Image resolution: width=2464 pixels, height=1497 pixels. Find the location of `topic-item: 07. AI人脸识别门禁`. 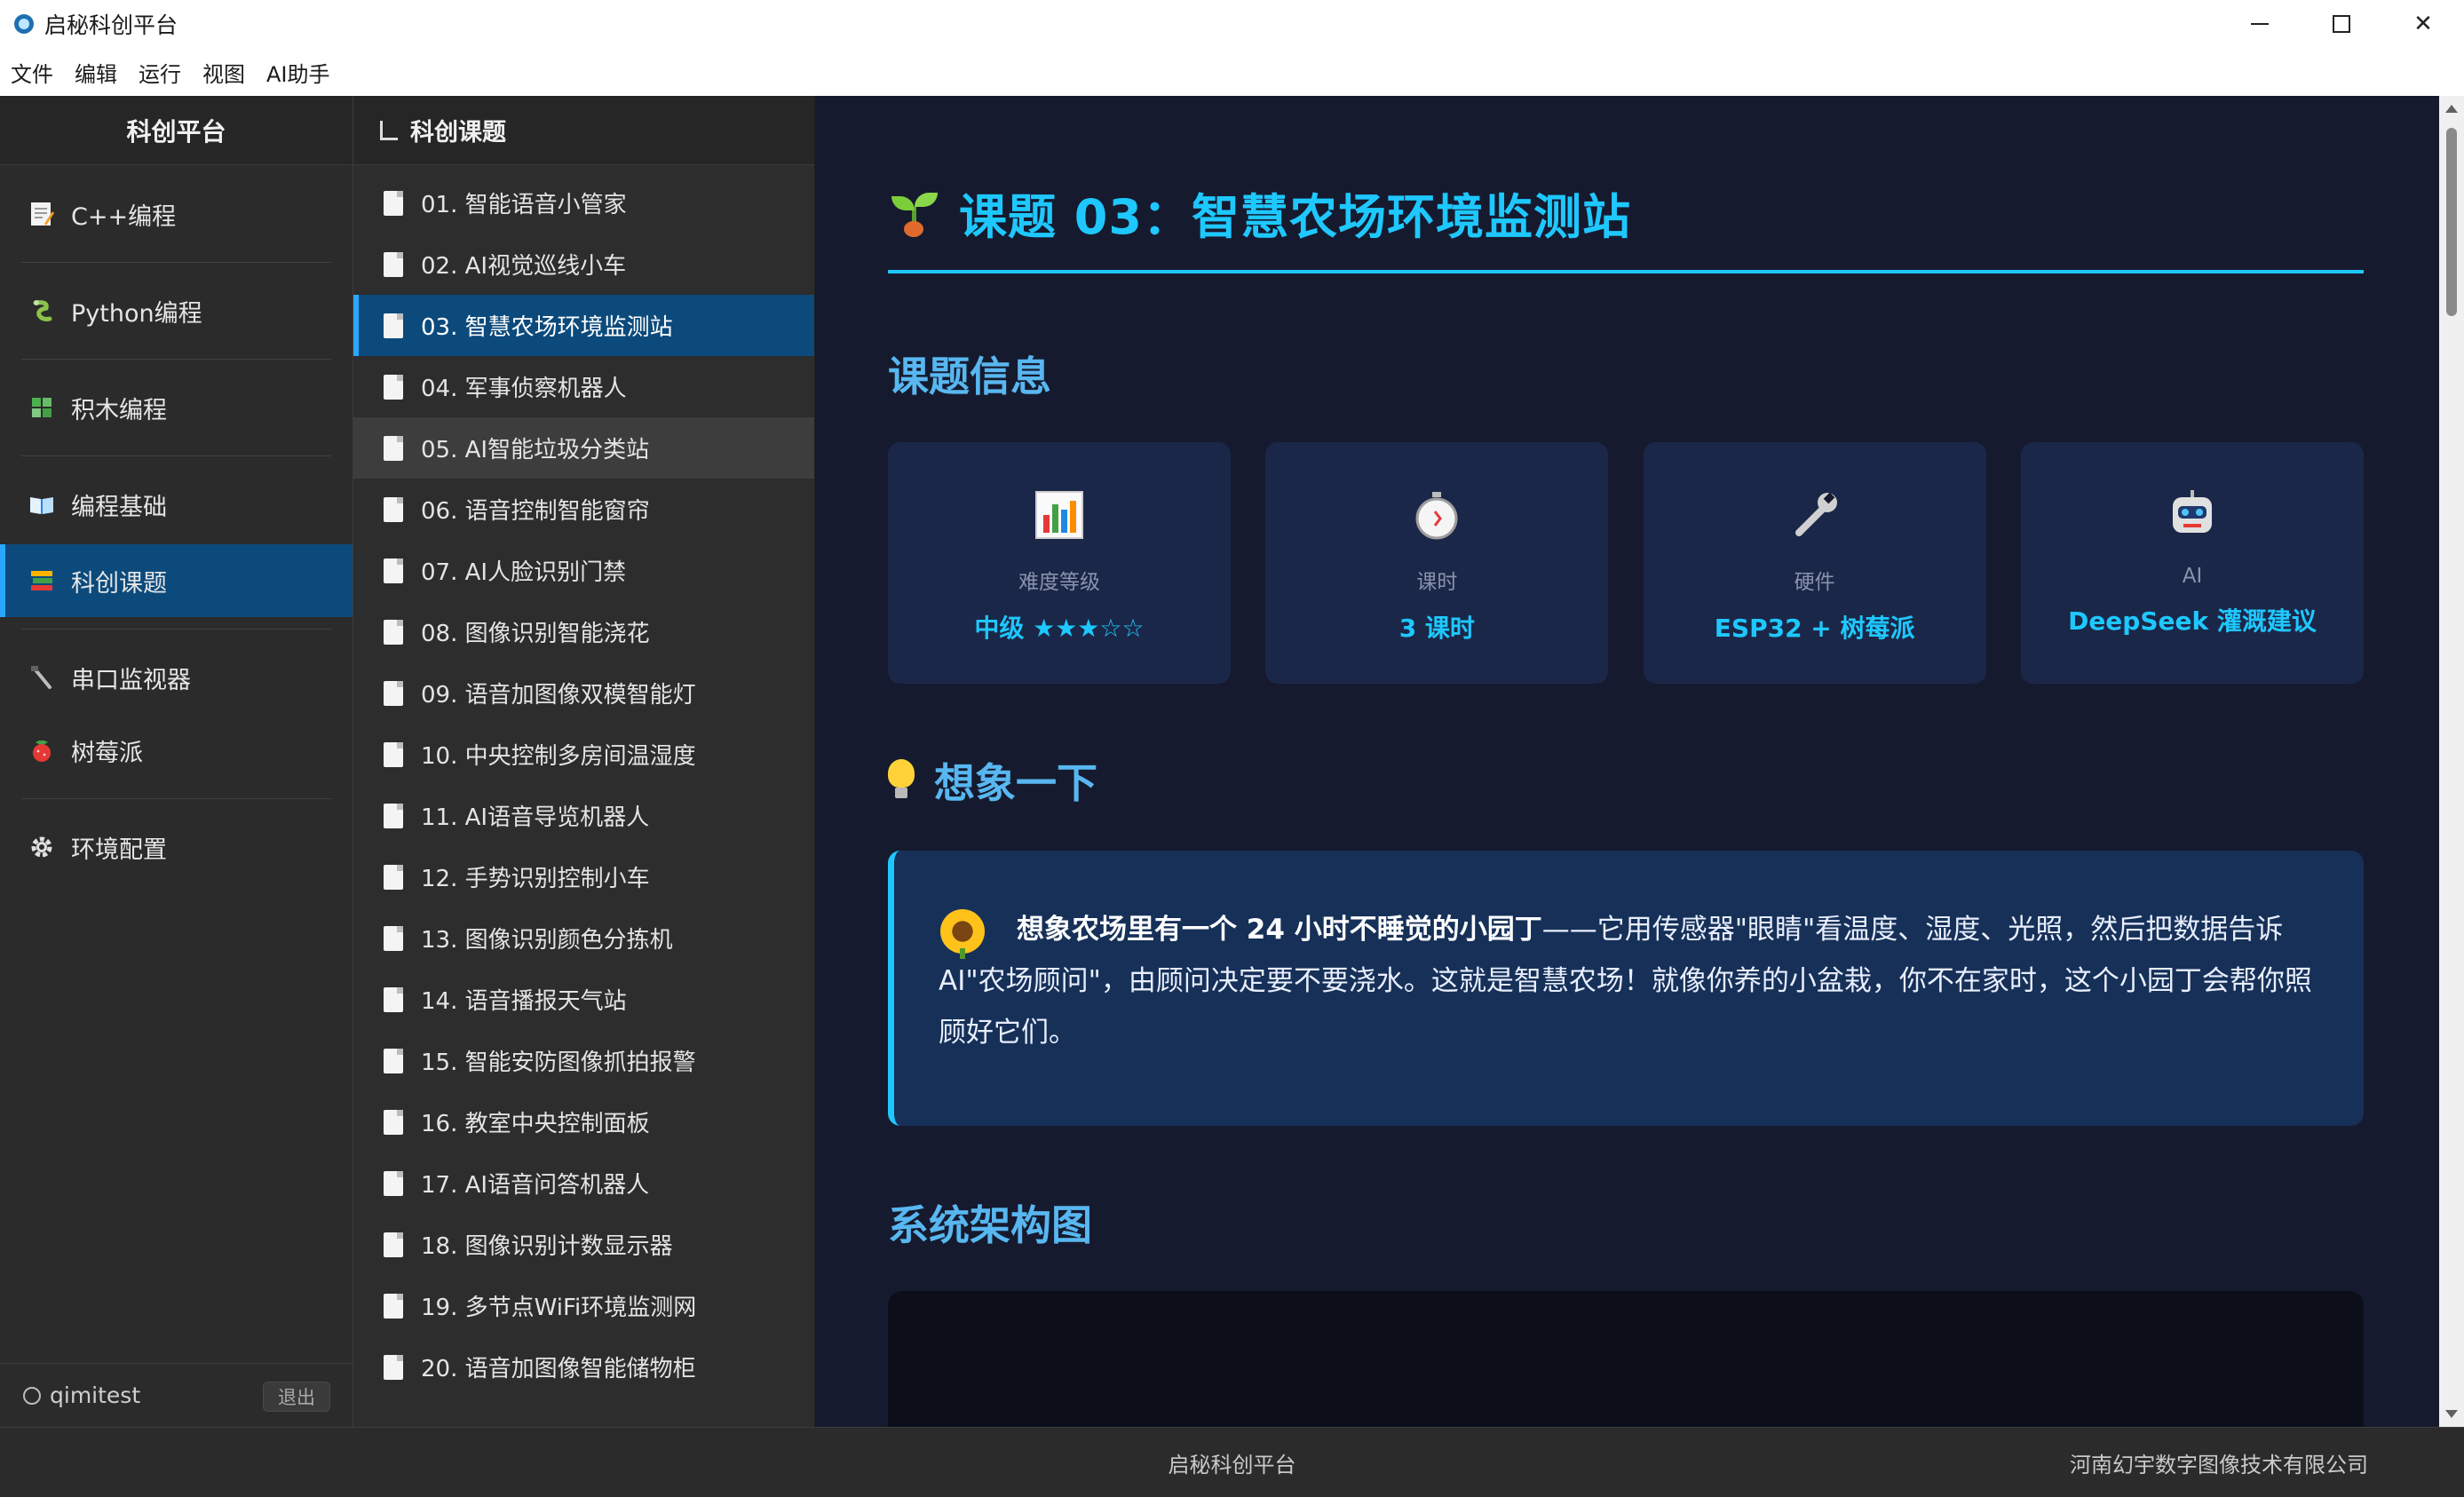

topic-item: 07. AI人脸识别门禁 is located at coordinates (583, 570).